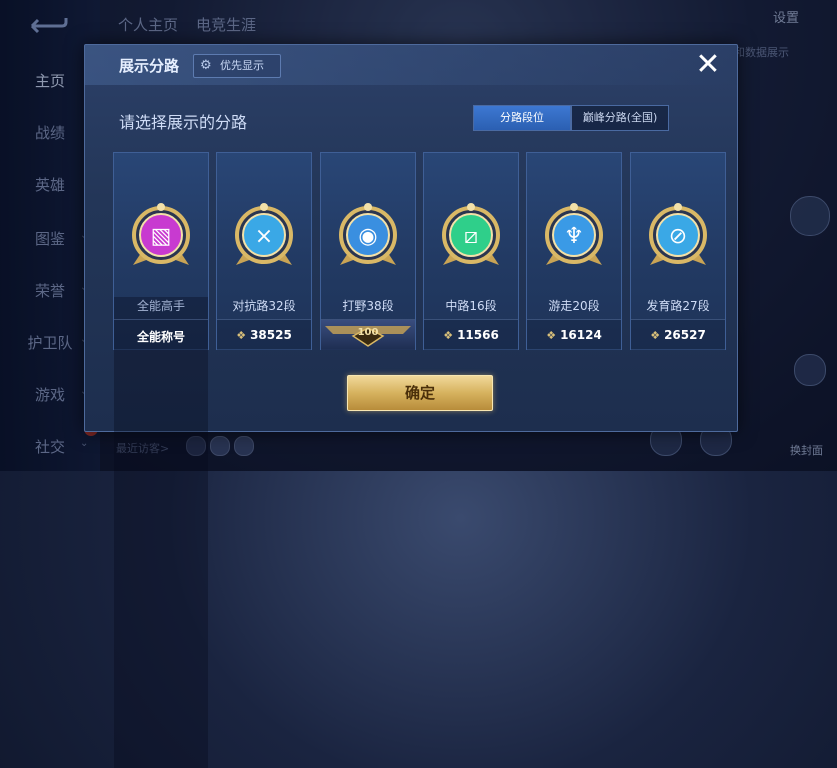 This screenshot has height=768, width=837. I want to click on lane-card-footer: ❖ 38525, so click(264, 334).